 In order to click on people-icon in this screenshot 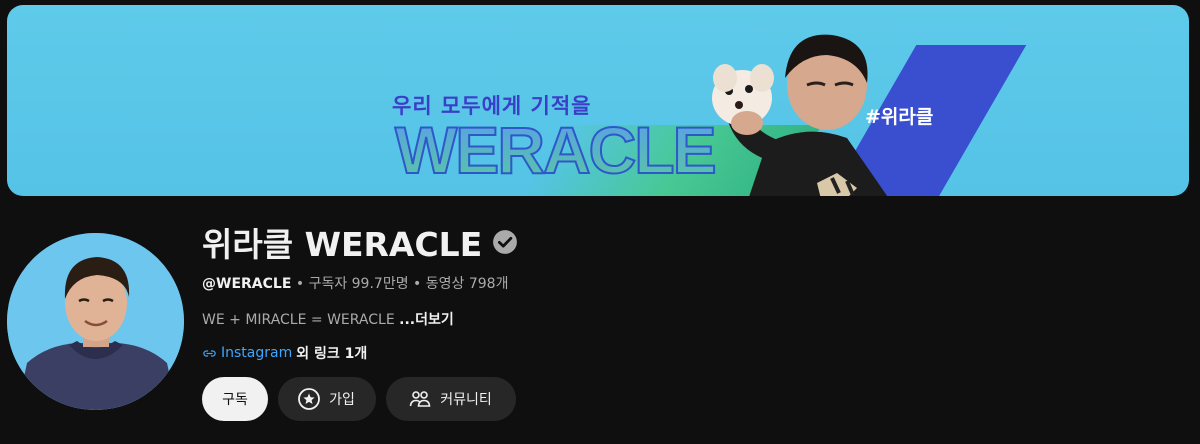, I will do `click(420, 399)`.